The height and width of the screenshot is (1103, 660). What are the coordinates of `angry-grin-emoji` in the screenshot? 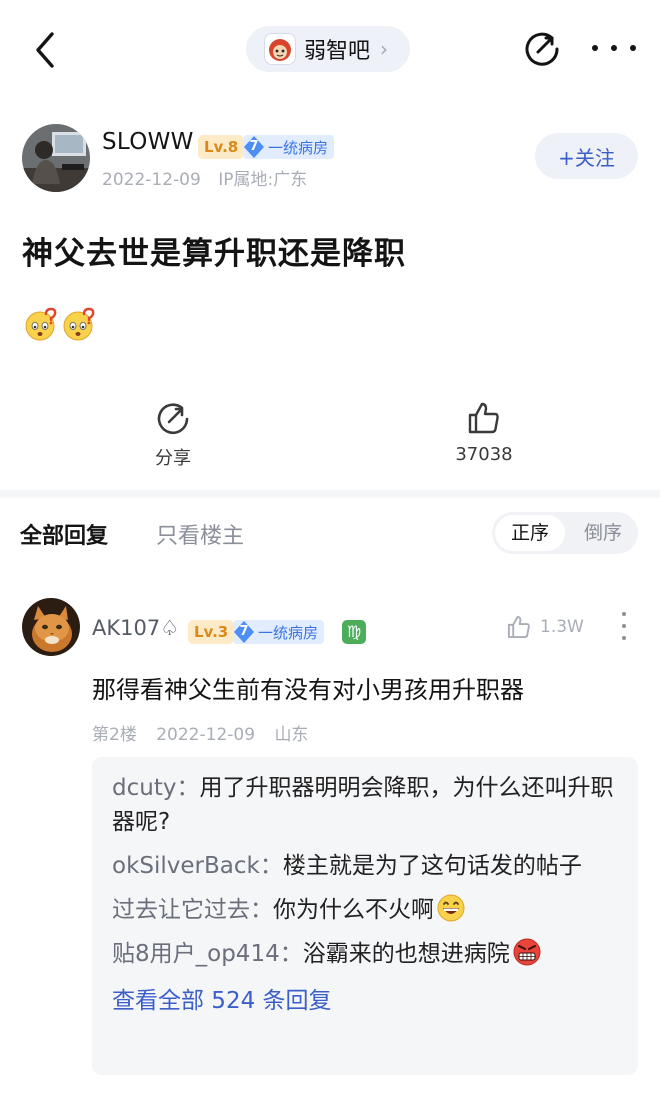 It's located at (527, 952).